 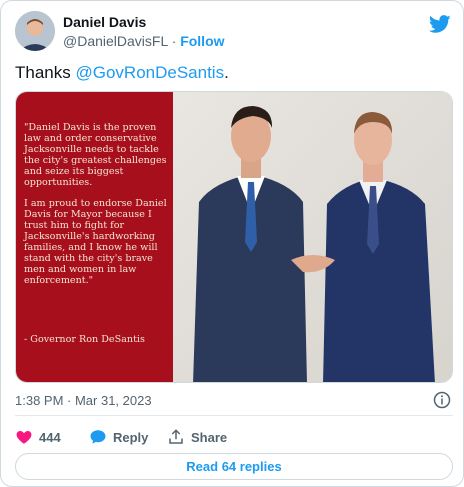 I want to click on reply-label: Reply, so click(x=131, y=437).